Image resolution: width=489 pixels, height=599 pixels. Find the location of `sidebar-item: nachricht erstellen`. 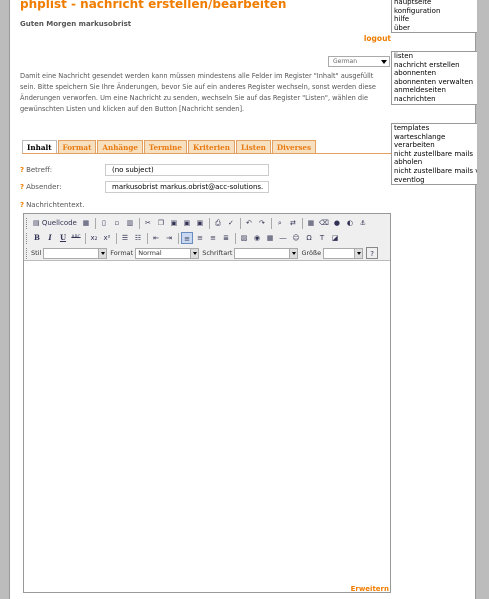

sidebar-item: nachricht erstellen is located at coordinates (434, 65).